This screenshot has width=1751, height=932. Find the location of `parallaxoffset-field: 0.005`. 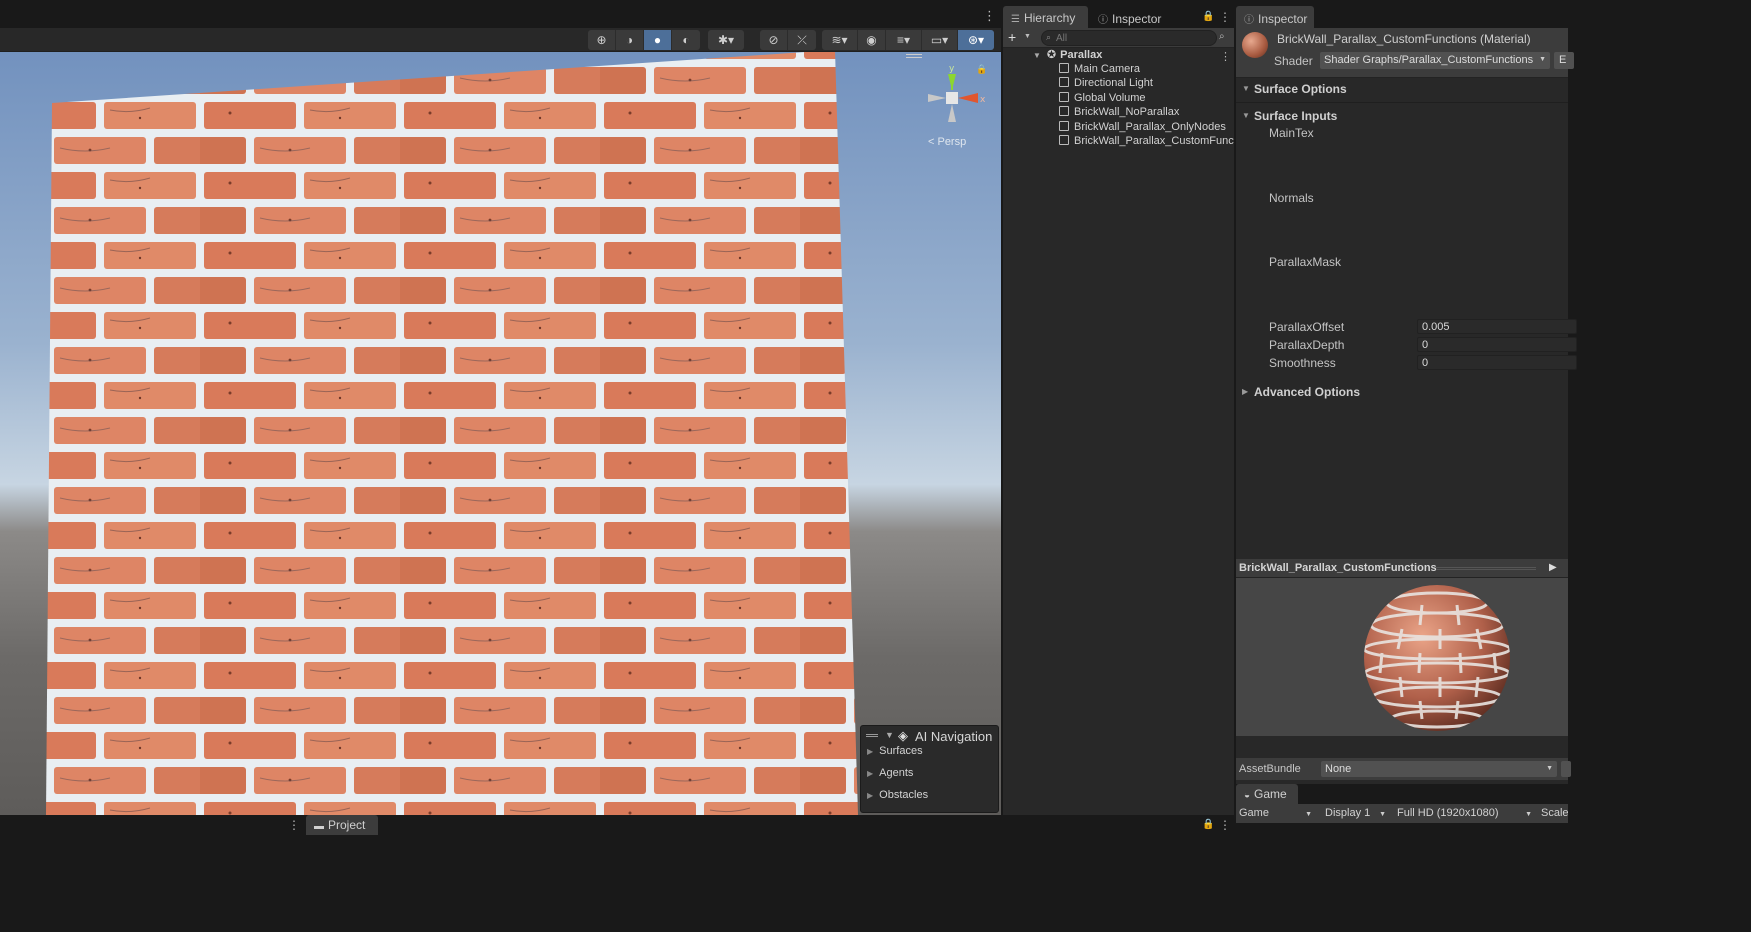

parallaxoffset-field: 0.005 is located at coordinates (1497, 326).